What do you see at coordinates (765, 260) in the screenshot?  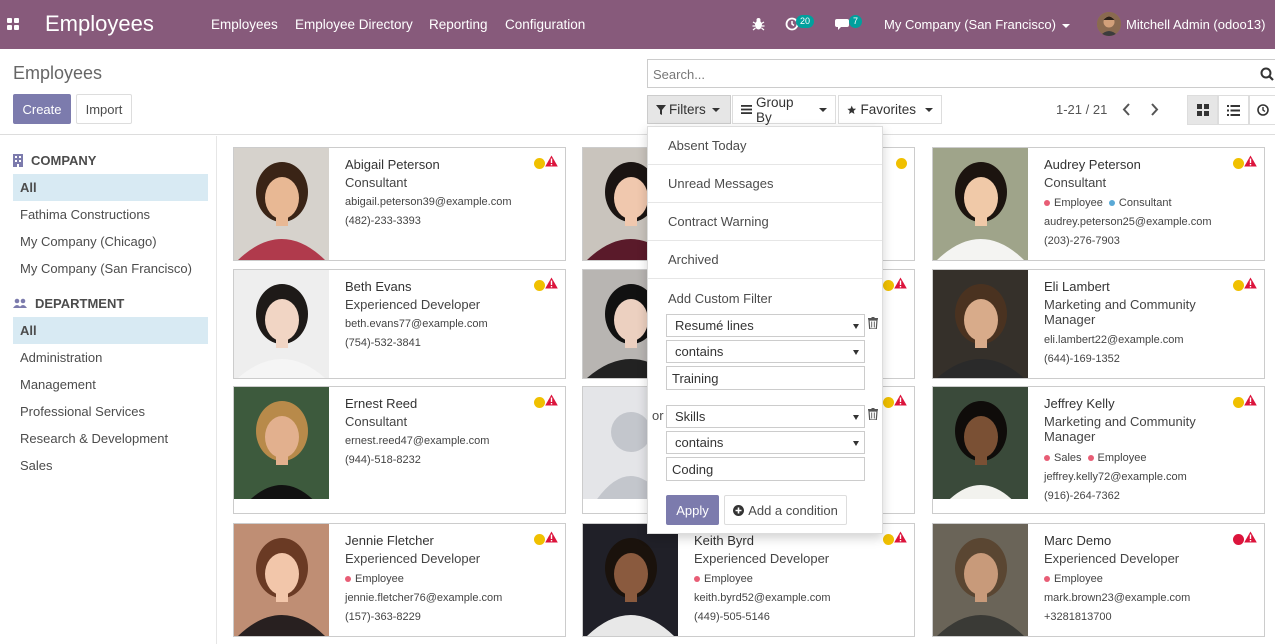 I see `filter-archived: Archived` at bounding box center [765, 260].